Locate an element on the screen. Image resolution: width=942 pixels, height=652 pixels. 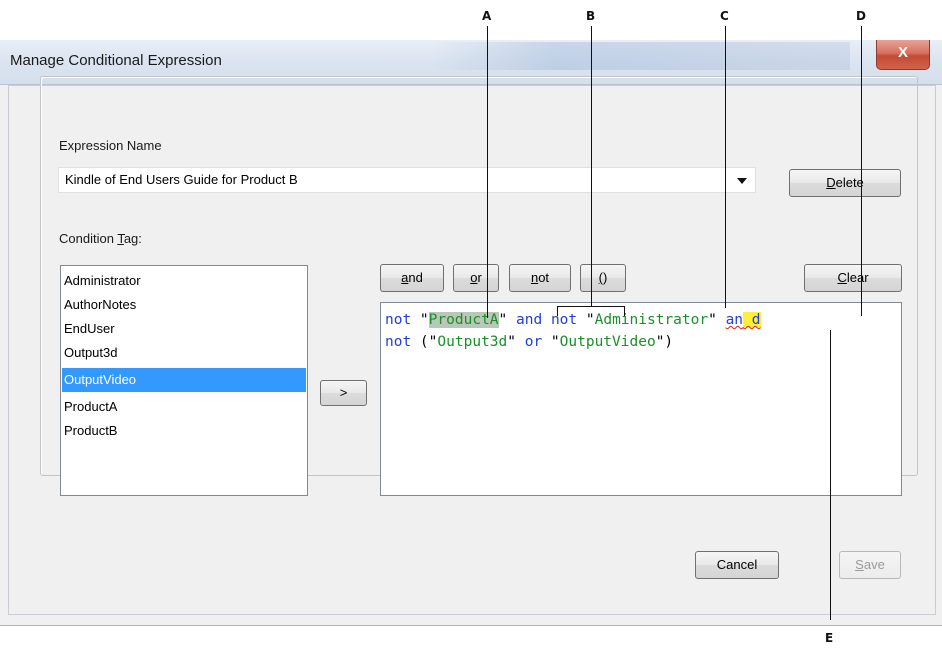
paren-quote: (" is located at coordinates (424, 342).